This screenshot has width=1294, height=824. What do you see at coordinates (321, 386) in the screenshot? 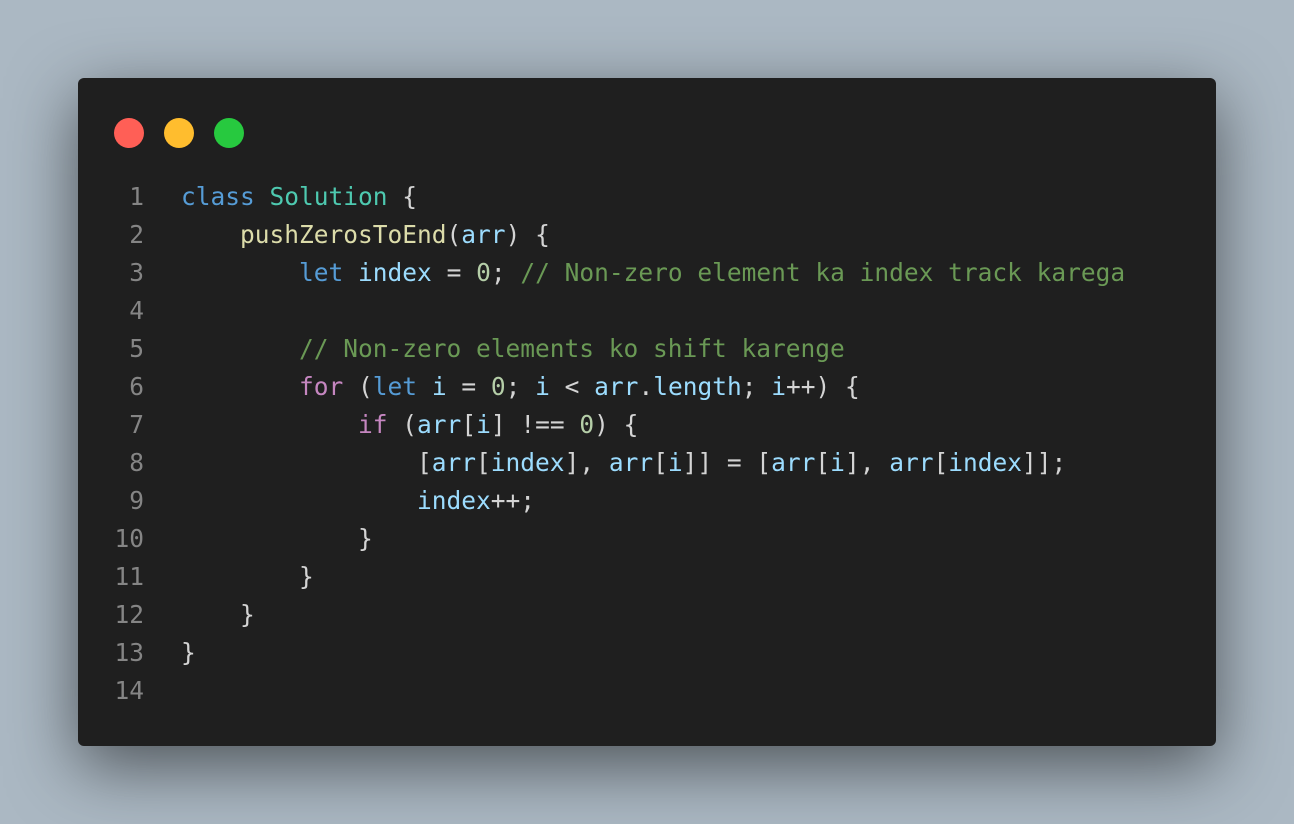
I see `code-token-control: for` at bounding box center [321, 386].